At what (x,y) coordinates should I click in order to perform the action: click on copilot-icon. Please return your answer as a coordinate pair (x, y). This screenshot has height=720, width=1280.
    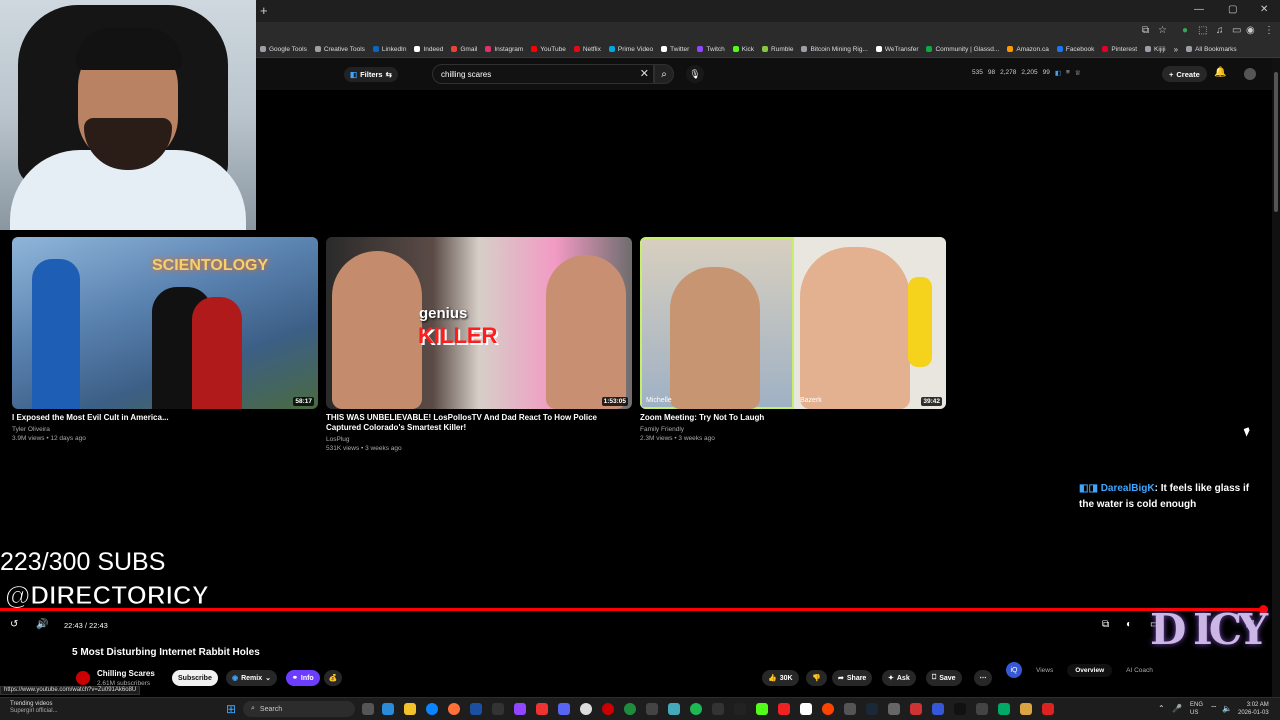
    Looking at the image, I should click on (388, 709).